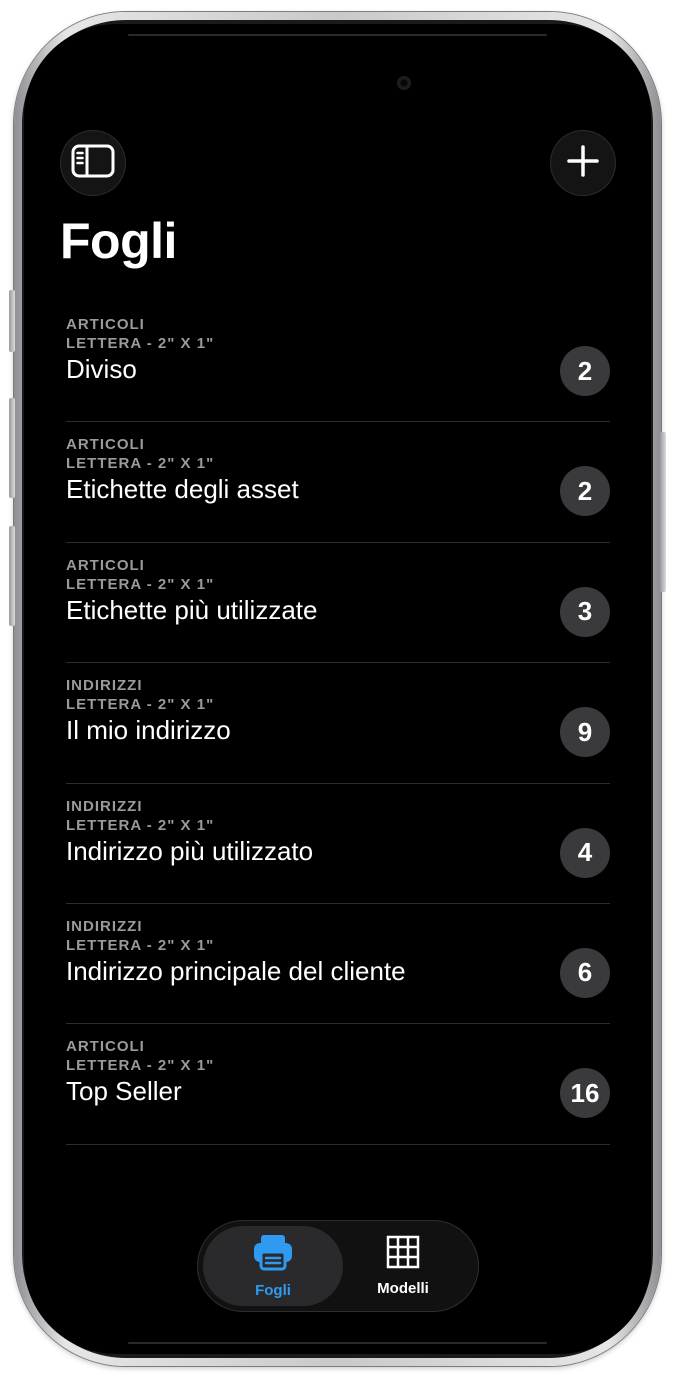 This screenshot has height=1380, width=675. I want to click on side-button, so click(663, 512).